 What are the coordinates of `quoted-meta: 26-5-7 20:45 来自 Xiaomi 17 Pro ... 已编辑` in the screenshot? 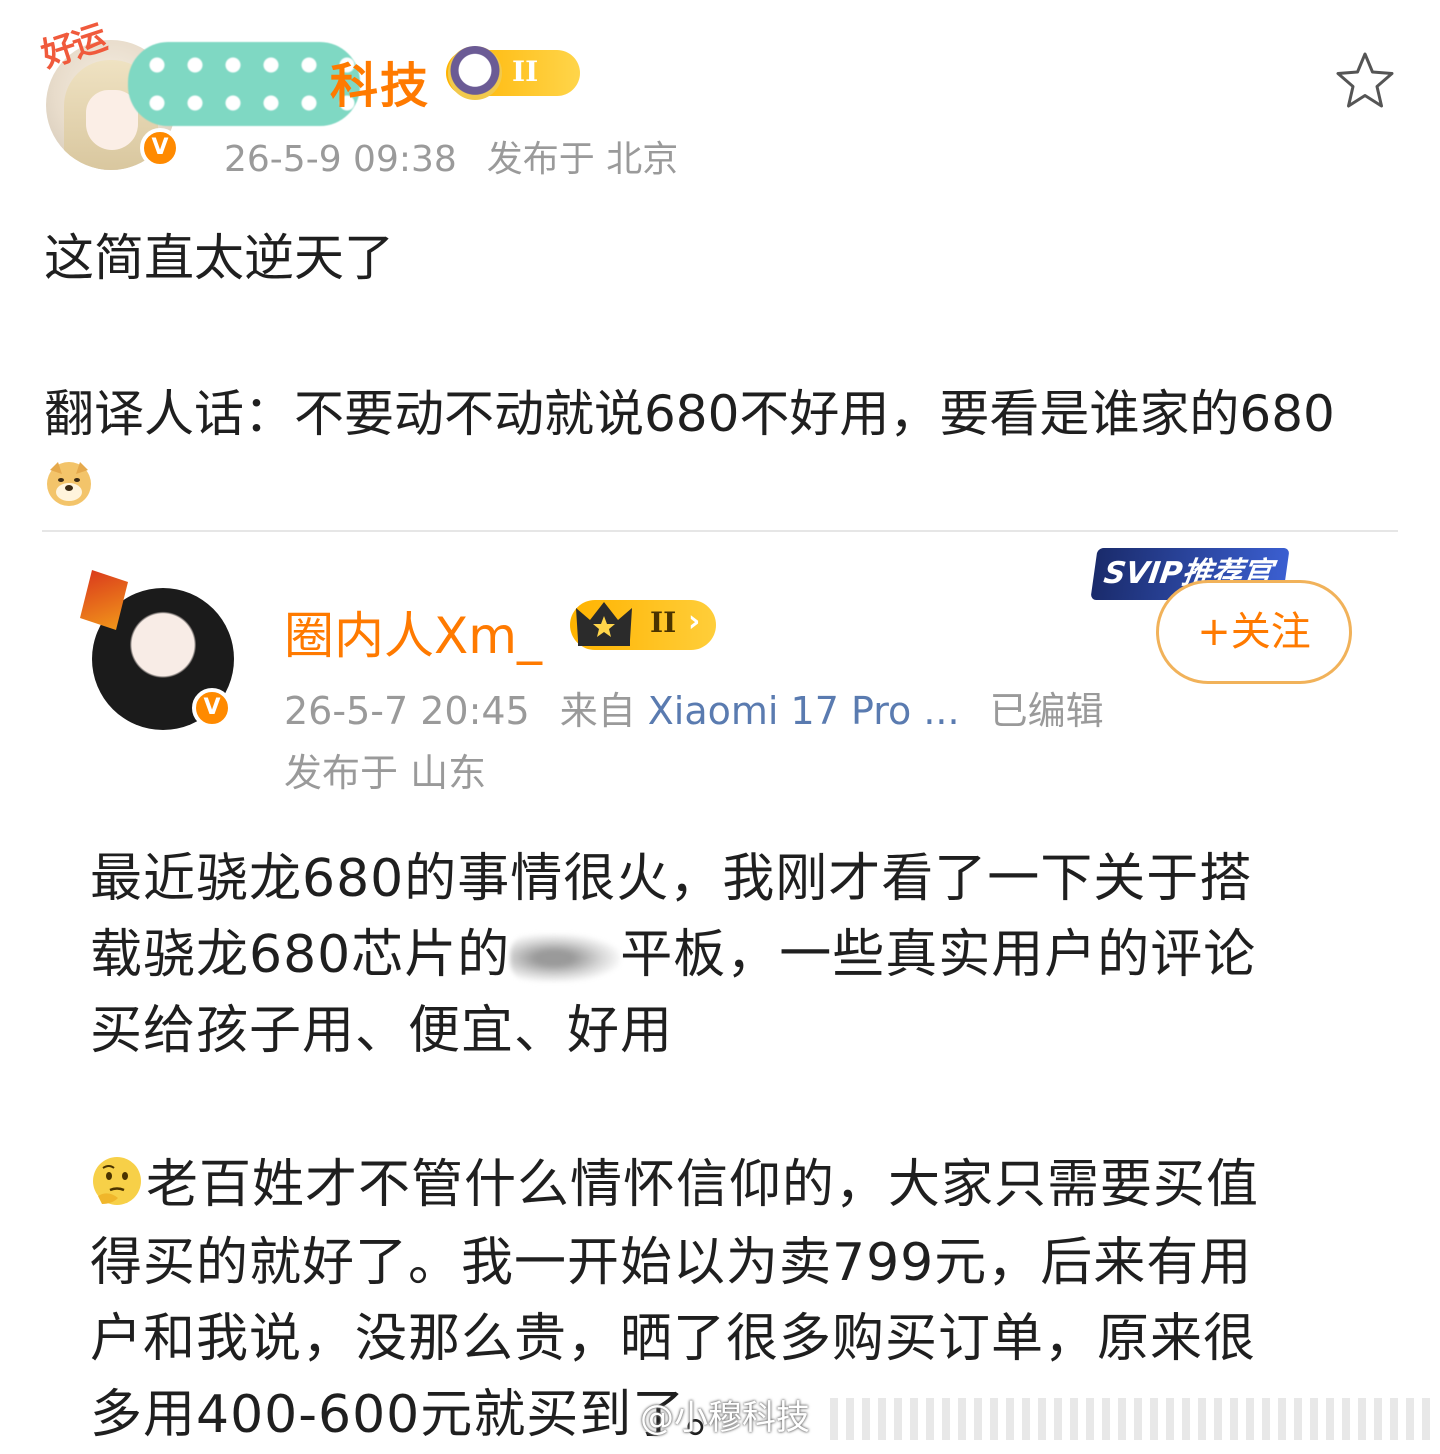 It's located at (709, 707).